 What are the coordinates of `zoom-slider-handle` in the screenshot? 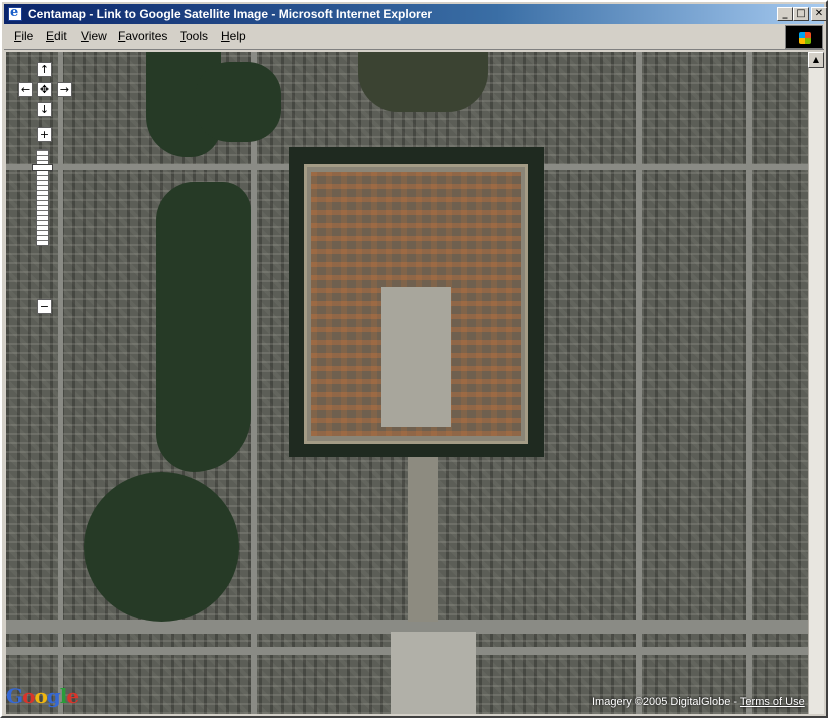 It's located at (42, 167).